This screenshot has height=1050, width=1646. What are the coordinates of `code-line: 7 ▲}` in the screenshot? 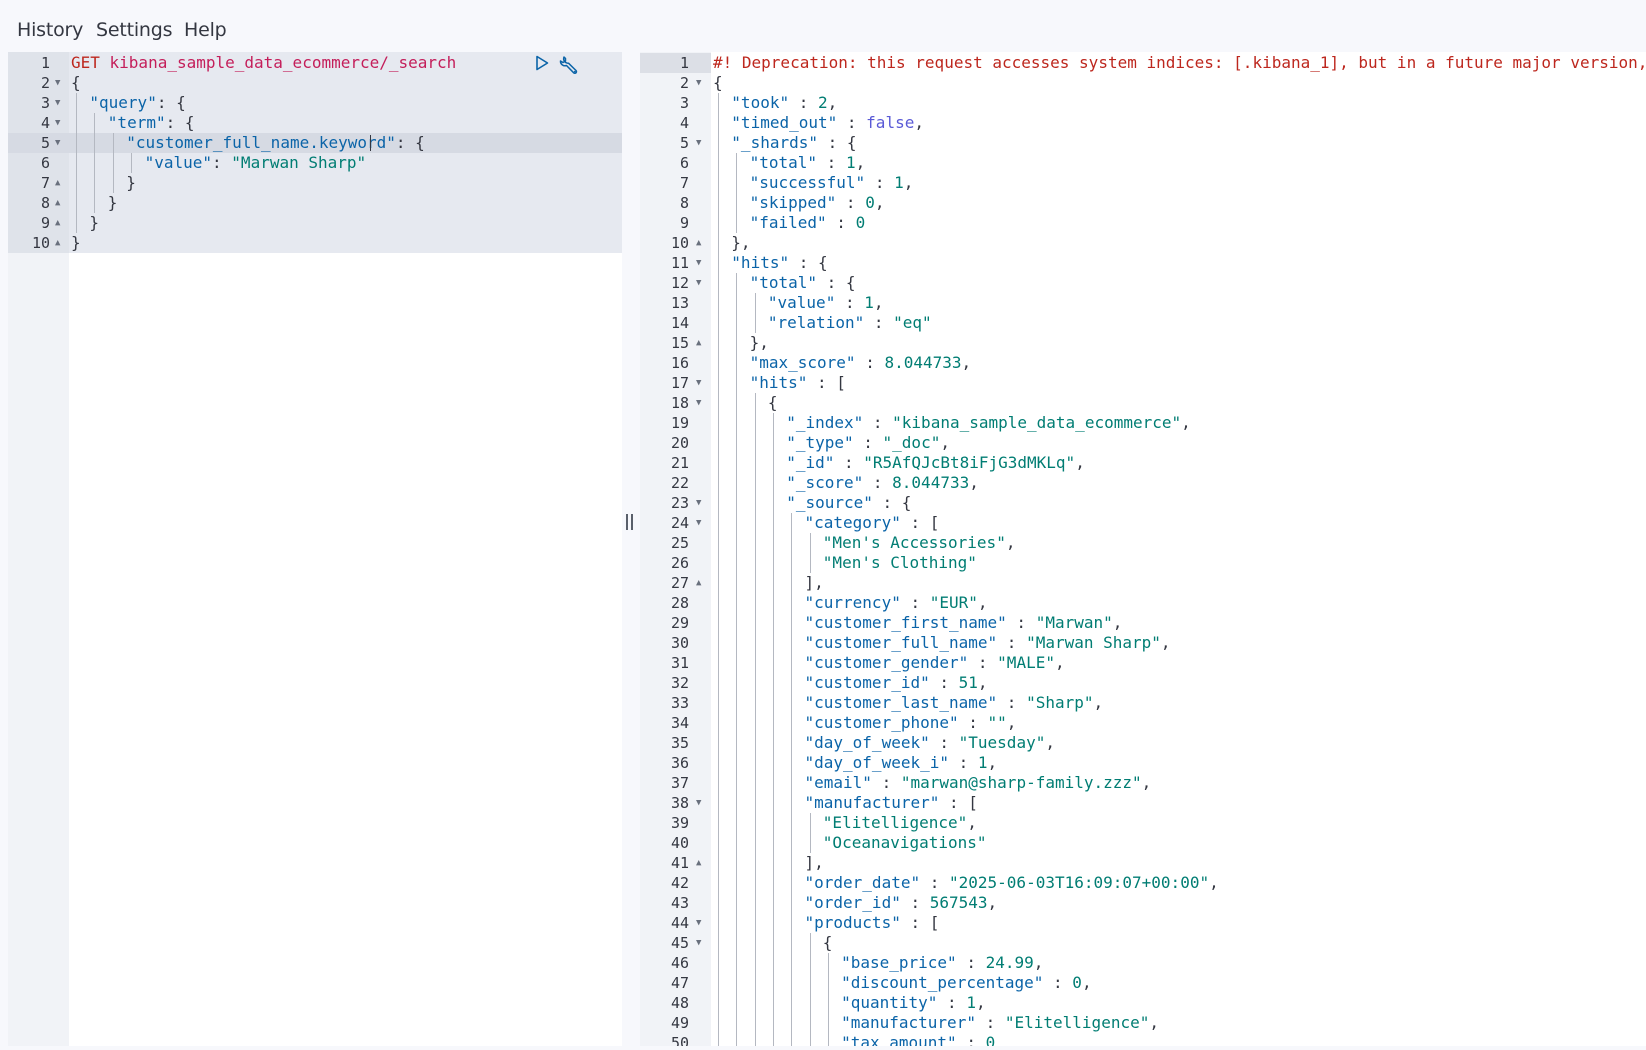 It's located at (315, 183).